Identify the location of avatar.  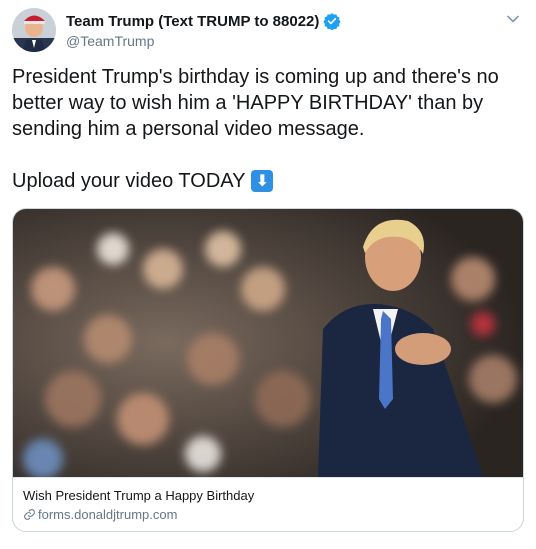
(34, 30).